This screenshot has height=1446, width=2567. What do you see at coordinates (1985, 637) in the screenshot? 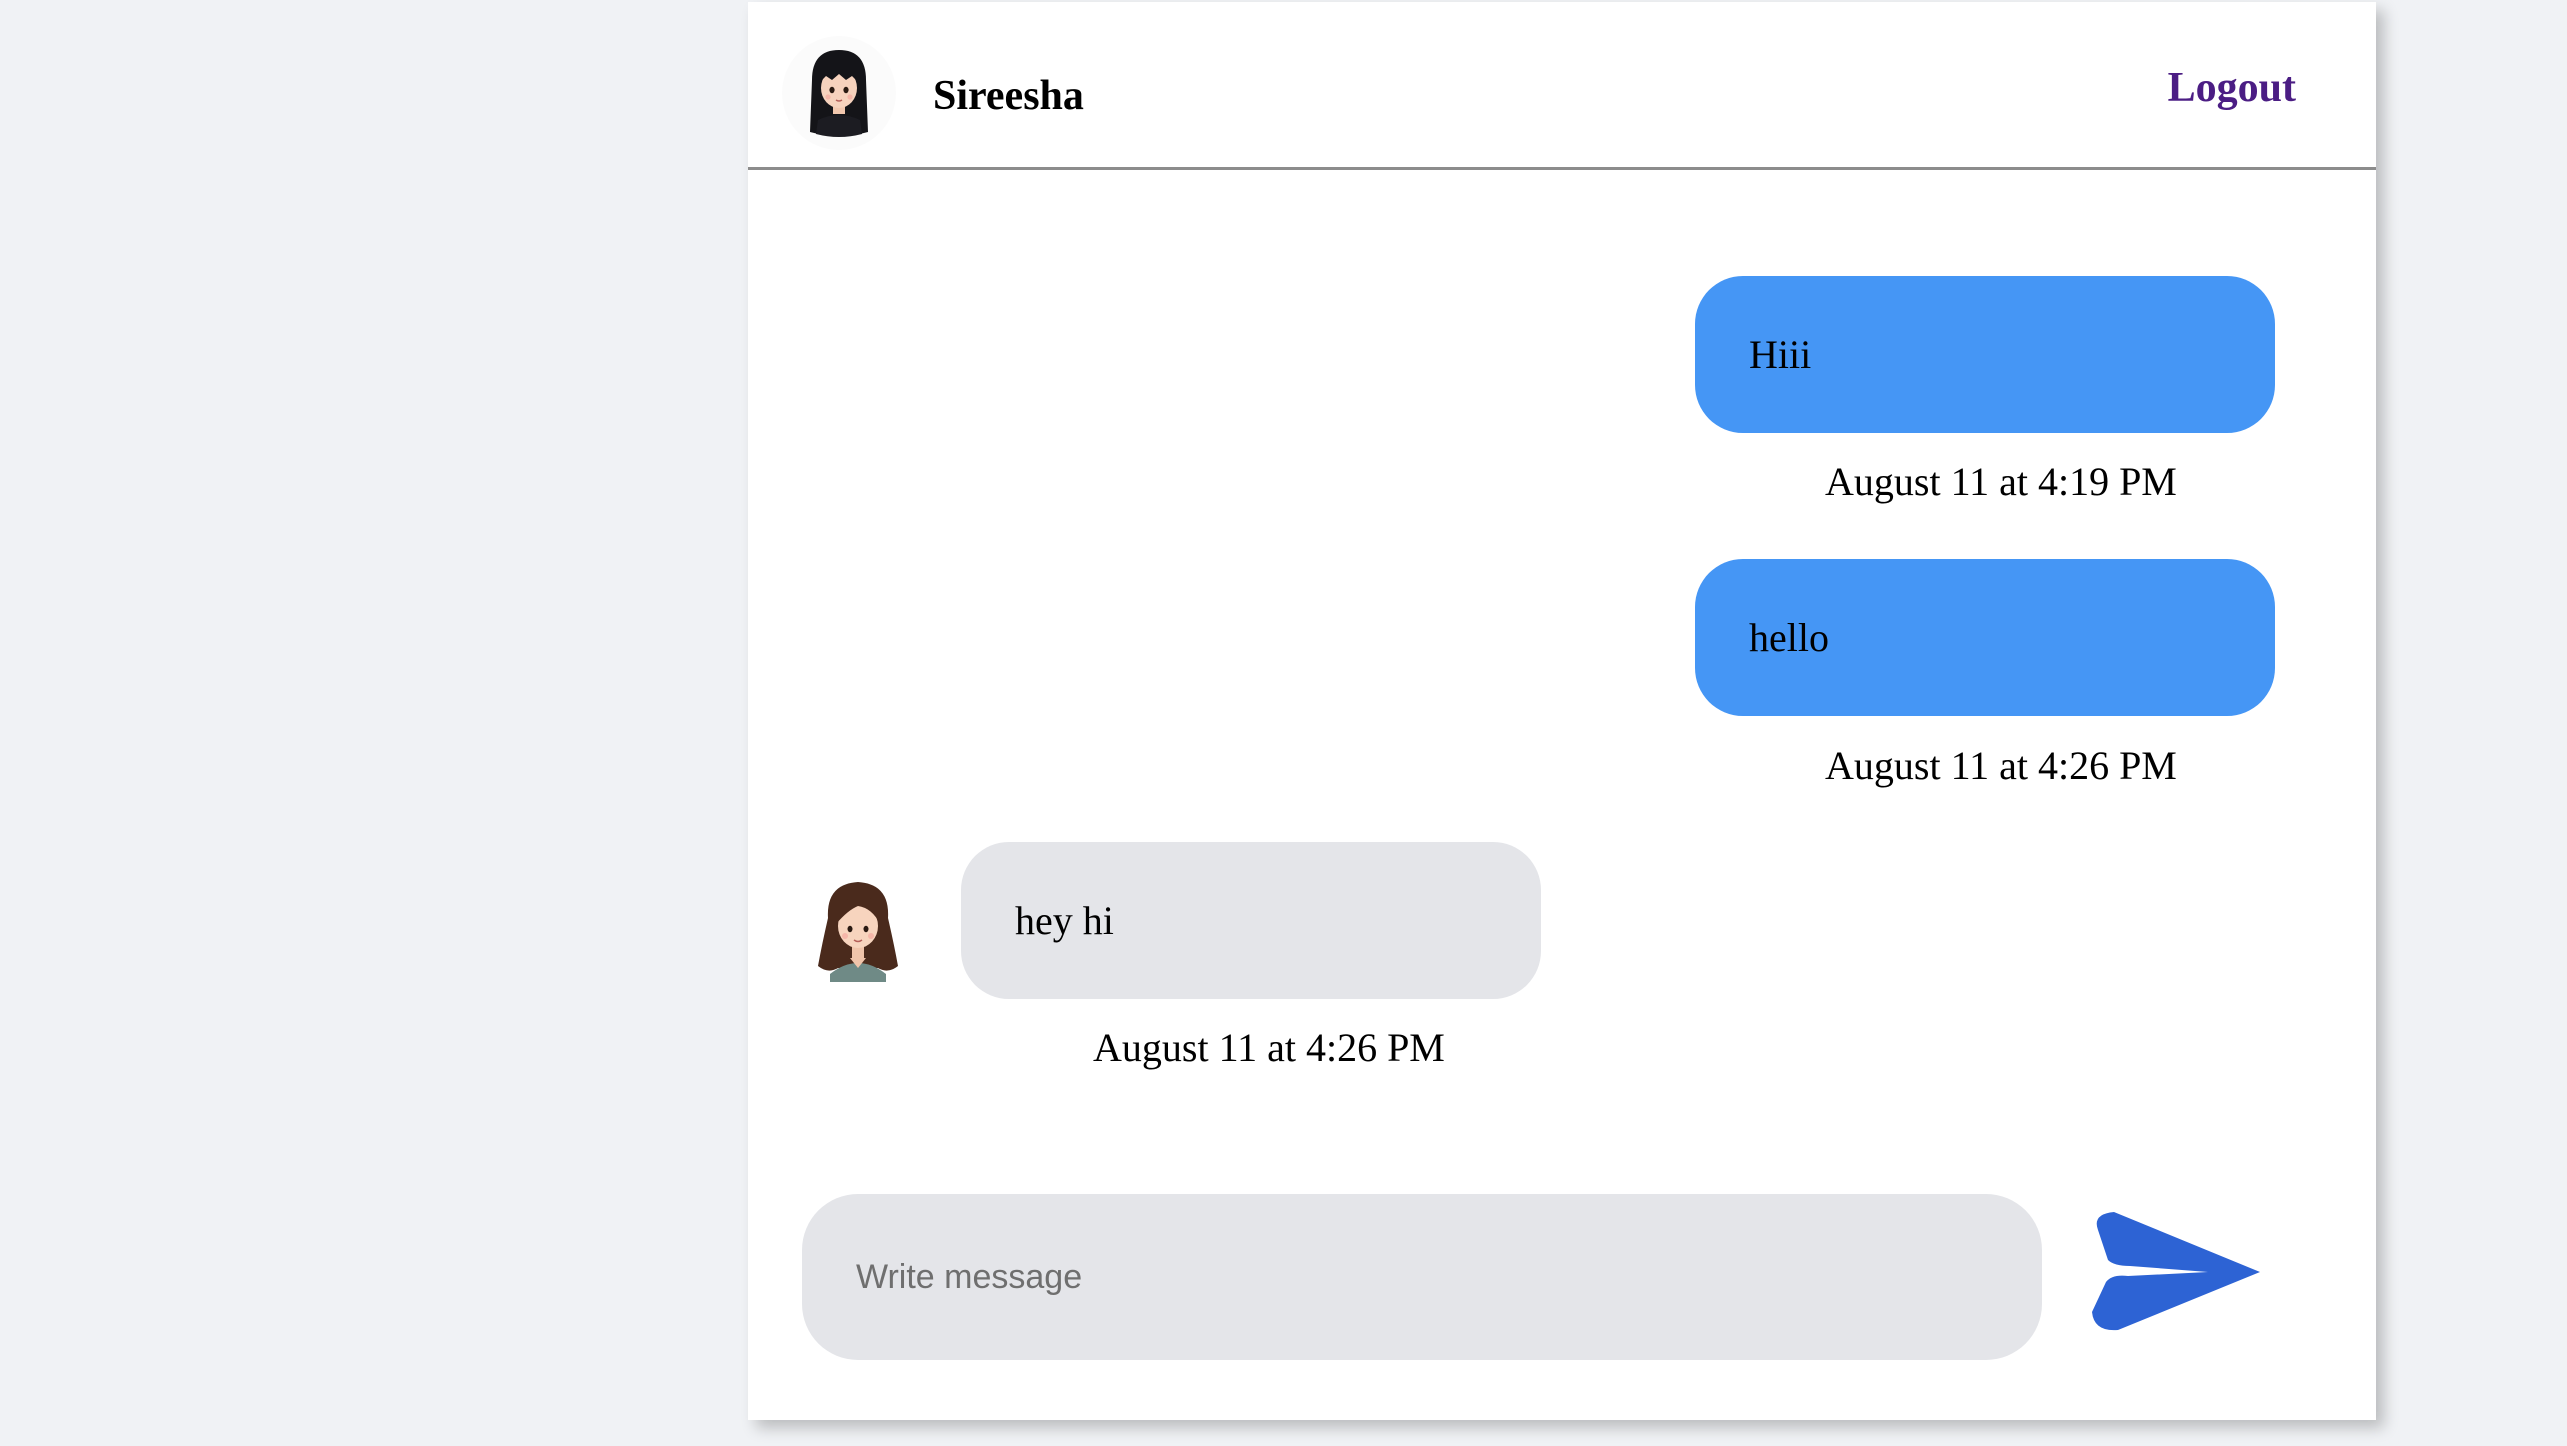
I see `message-bubble-sent: hello` at bounding box center [1985, 637].